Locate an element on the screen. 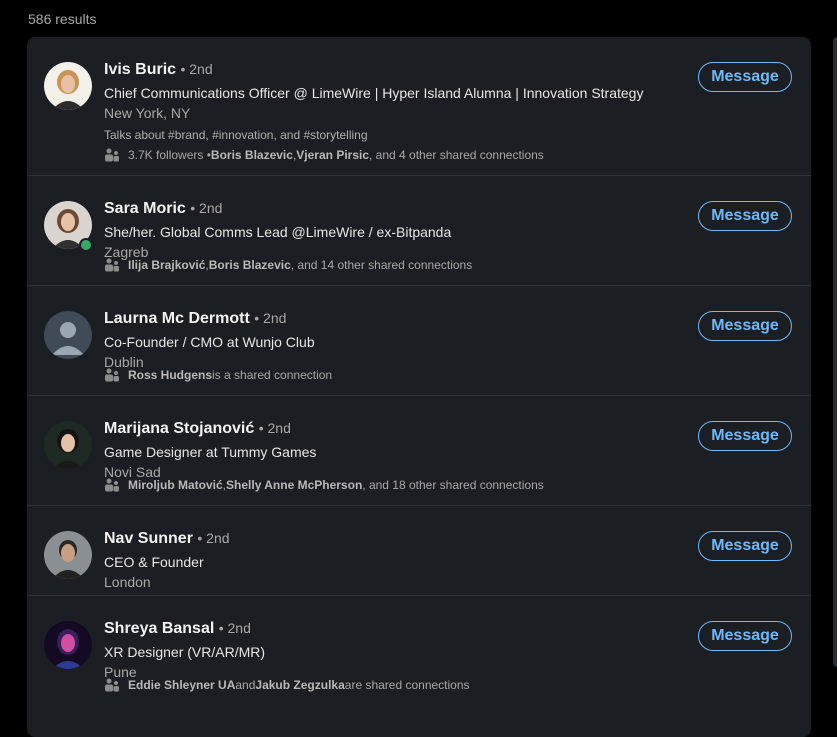 This screenshot has width=837, height=737. online-status-indicator is located at coordinates (86, 245).